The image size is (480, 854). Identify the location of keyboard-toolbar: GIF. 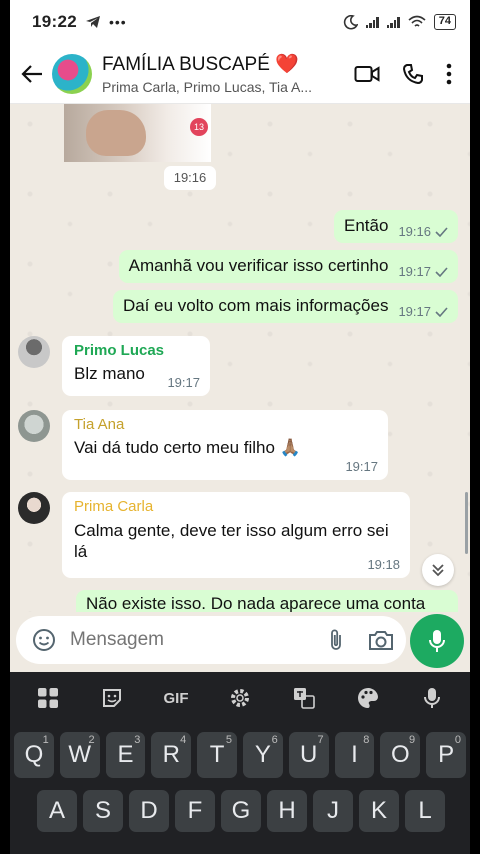
(240, 698).